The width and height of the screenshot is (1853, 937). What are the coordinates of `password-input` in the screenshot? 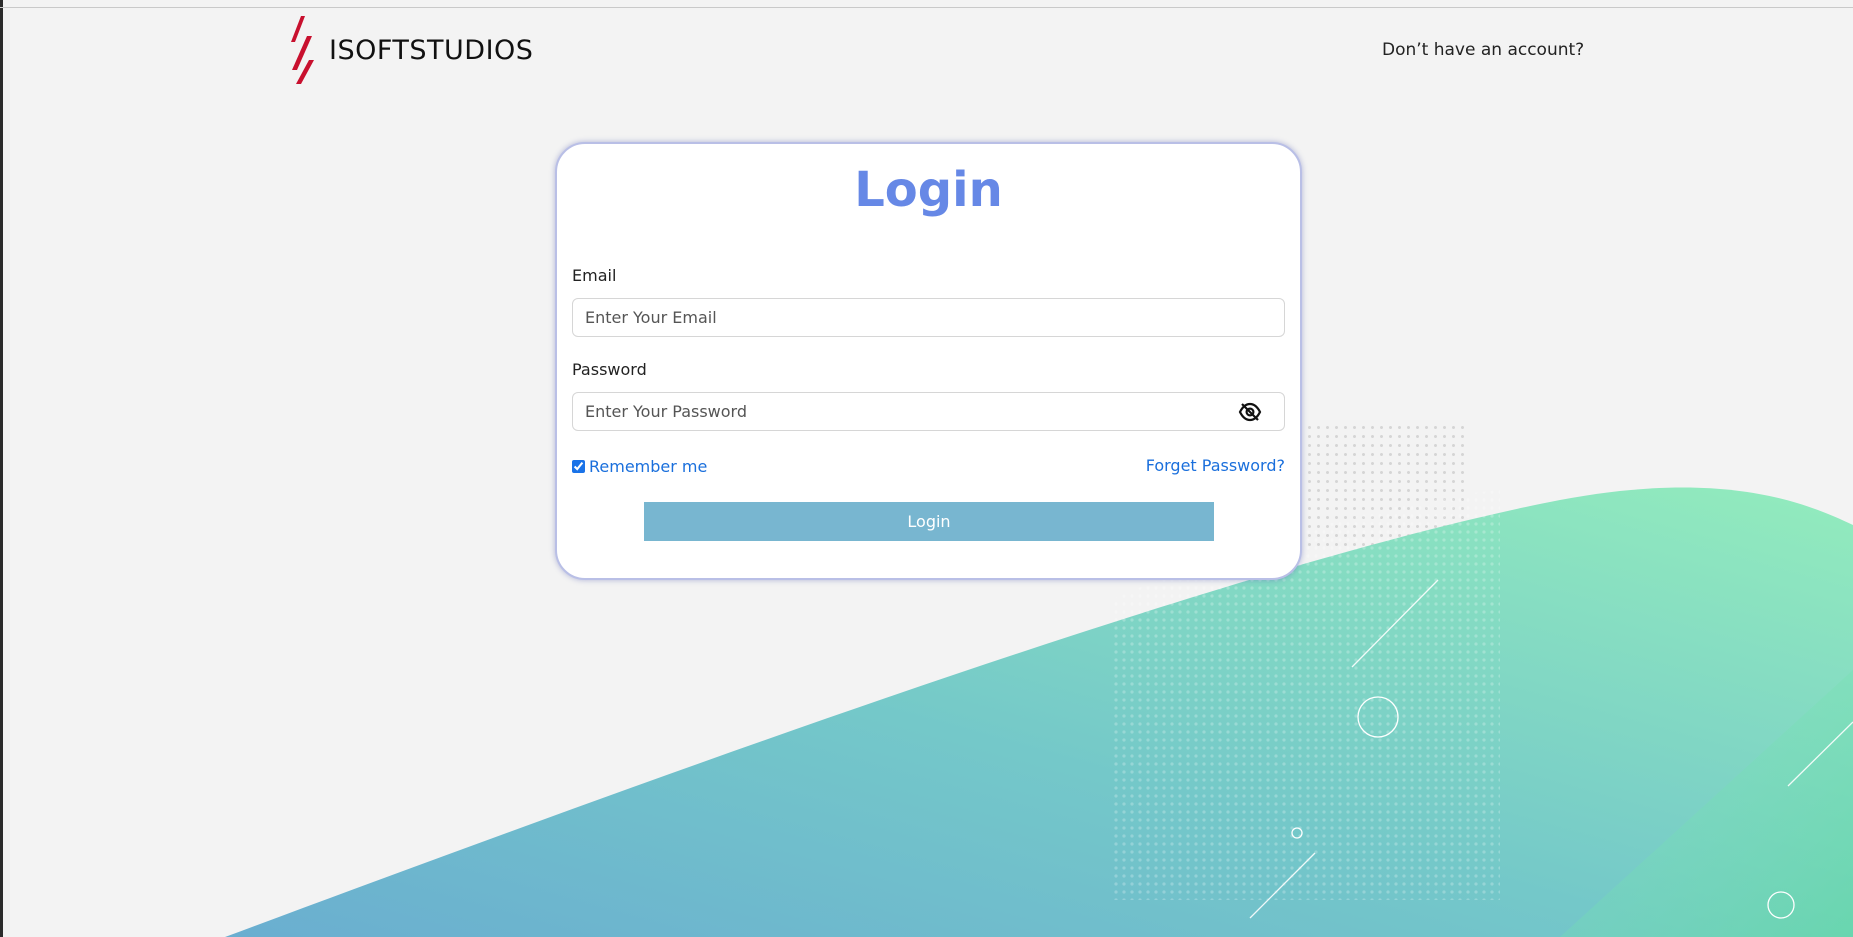 It's located at (895, 411).